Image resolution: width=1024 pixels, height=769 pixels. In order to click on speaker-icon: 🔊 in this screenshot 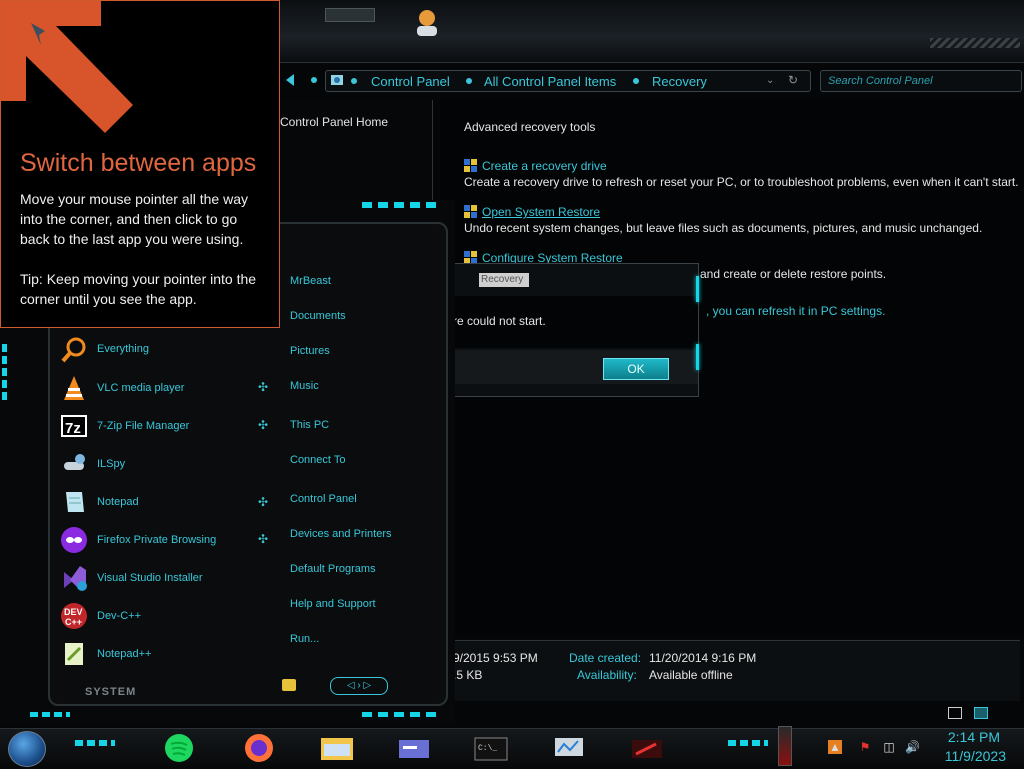, I will do `click(912, 747)`.